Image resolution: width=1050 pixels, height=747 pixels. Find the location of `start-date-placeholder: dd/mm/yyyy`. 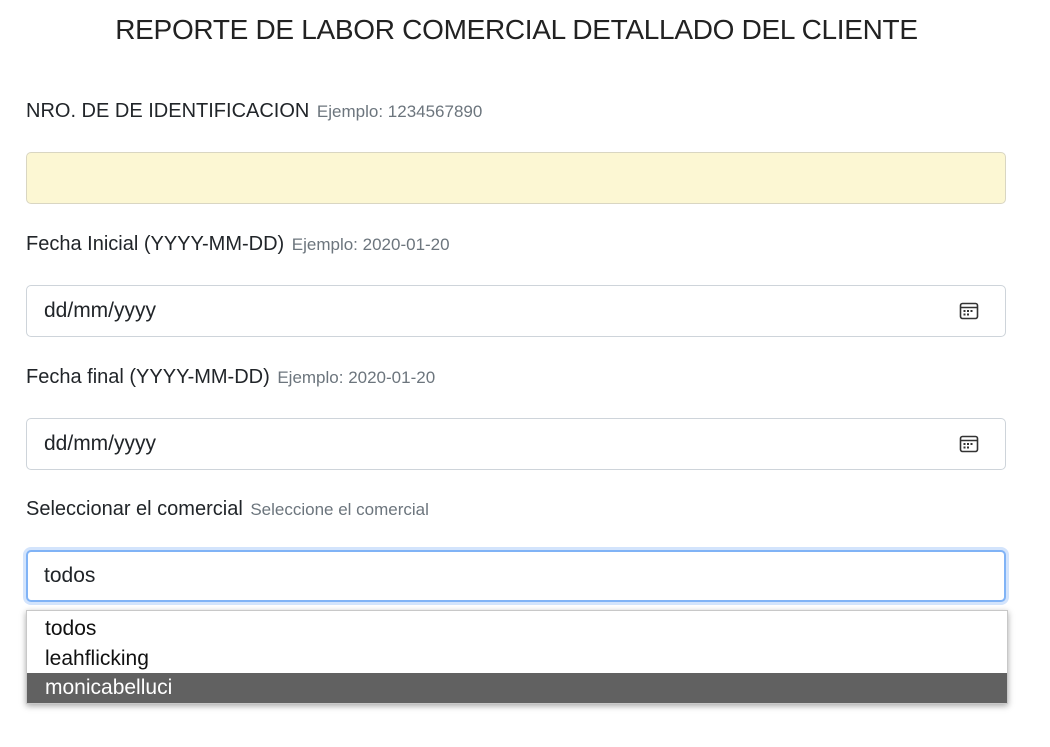

start-date-placeholder: dd/mm/yyyy is located at coordinates (100, 310).